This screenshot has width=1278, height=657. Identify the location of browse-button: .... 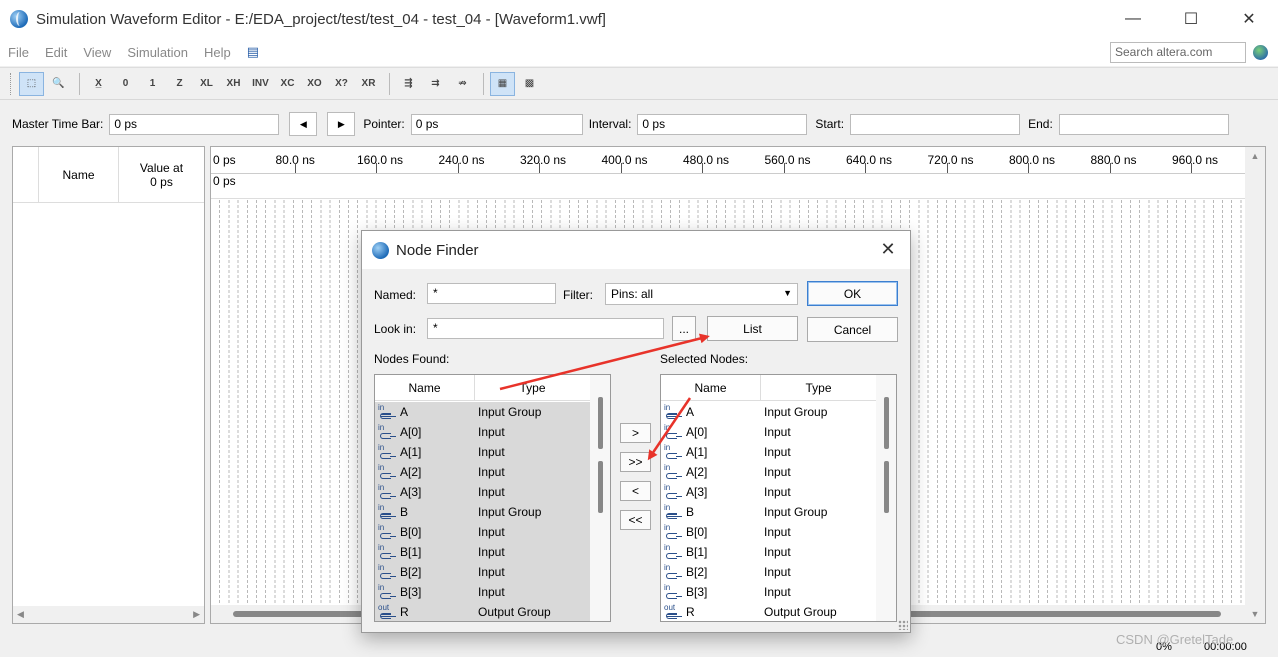
(684, 328).